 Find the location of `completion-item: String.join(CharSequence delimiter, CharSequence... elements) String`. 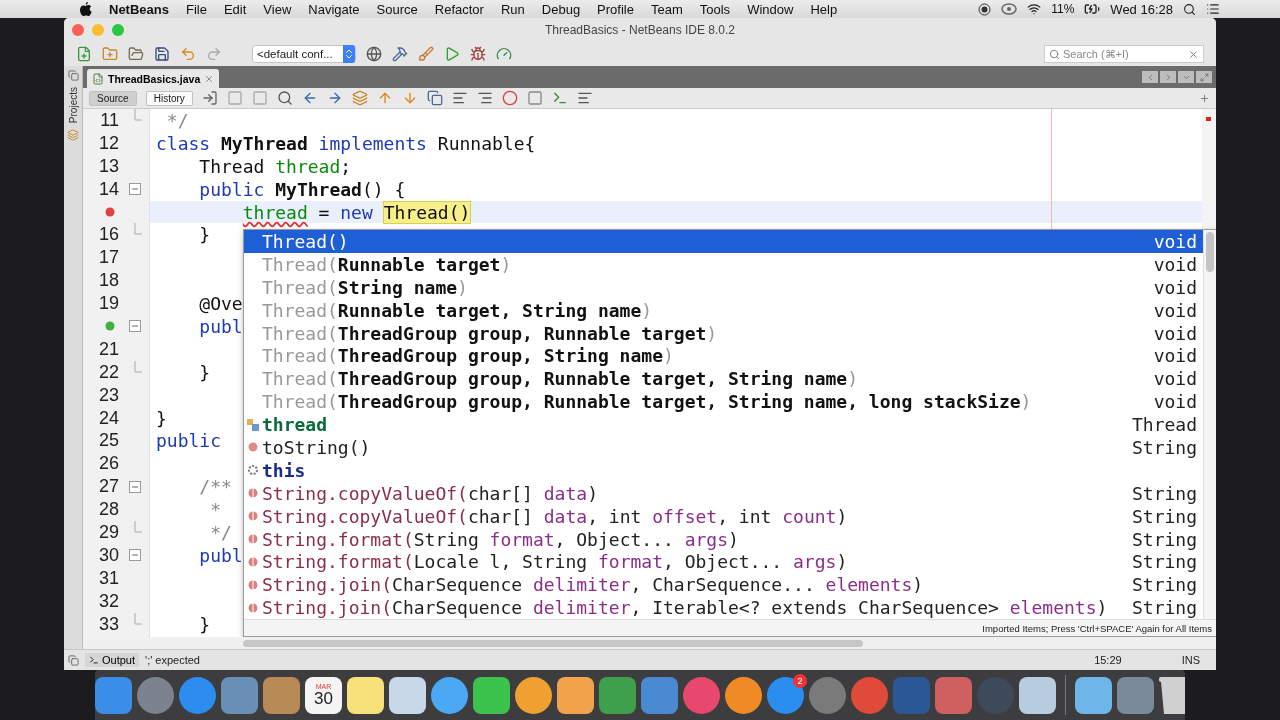

completion-item: String.join(CharSequence delimiter, CharSequence... elements) String is located at coordinates (723, 585).